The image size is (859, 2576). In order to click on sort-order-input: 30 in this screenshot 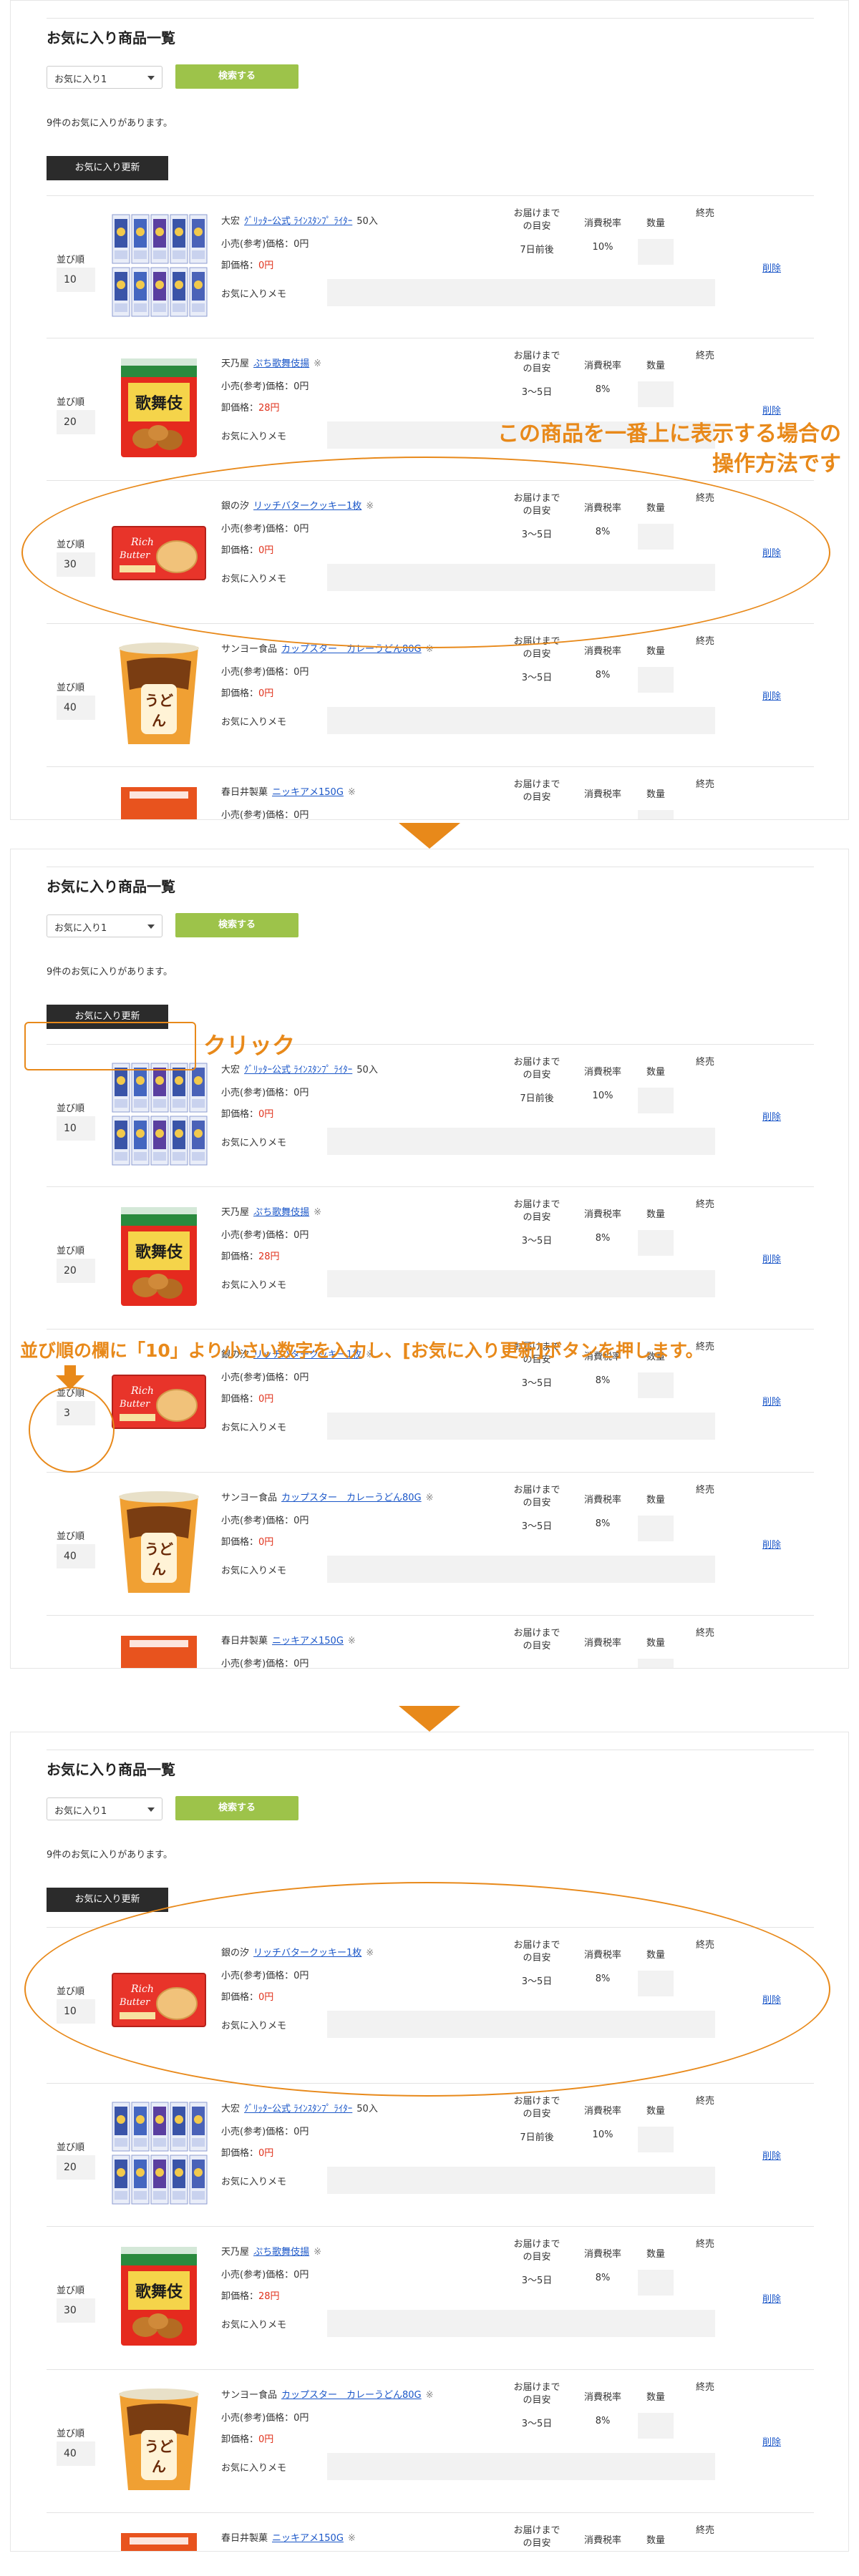, I will do `click(76, 2310)`.